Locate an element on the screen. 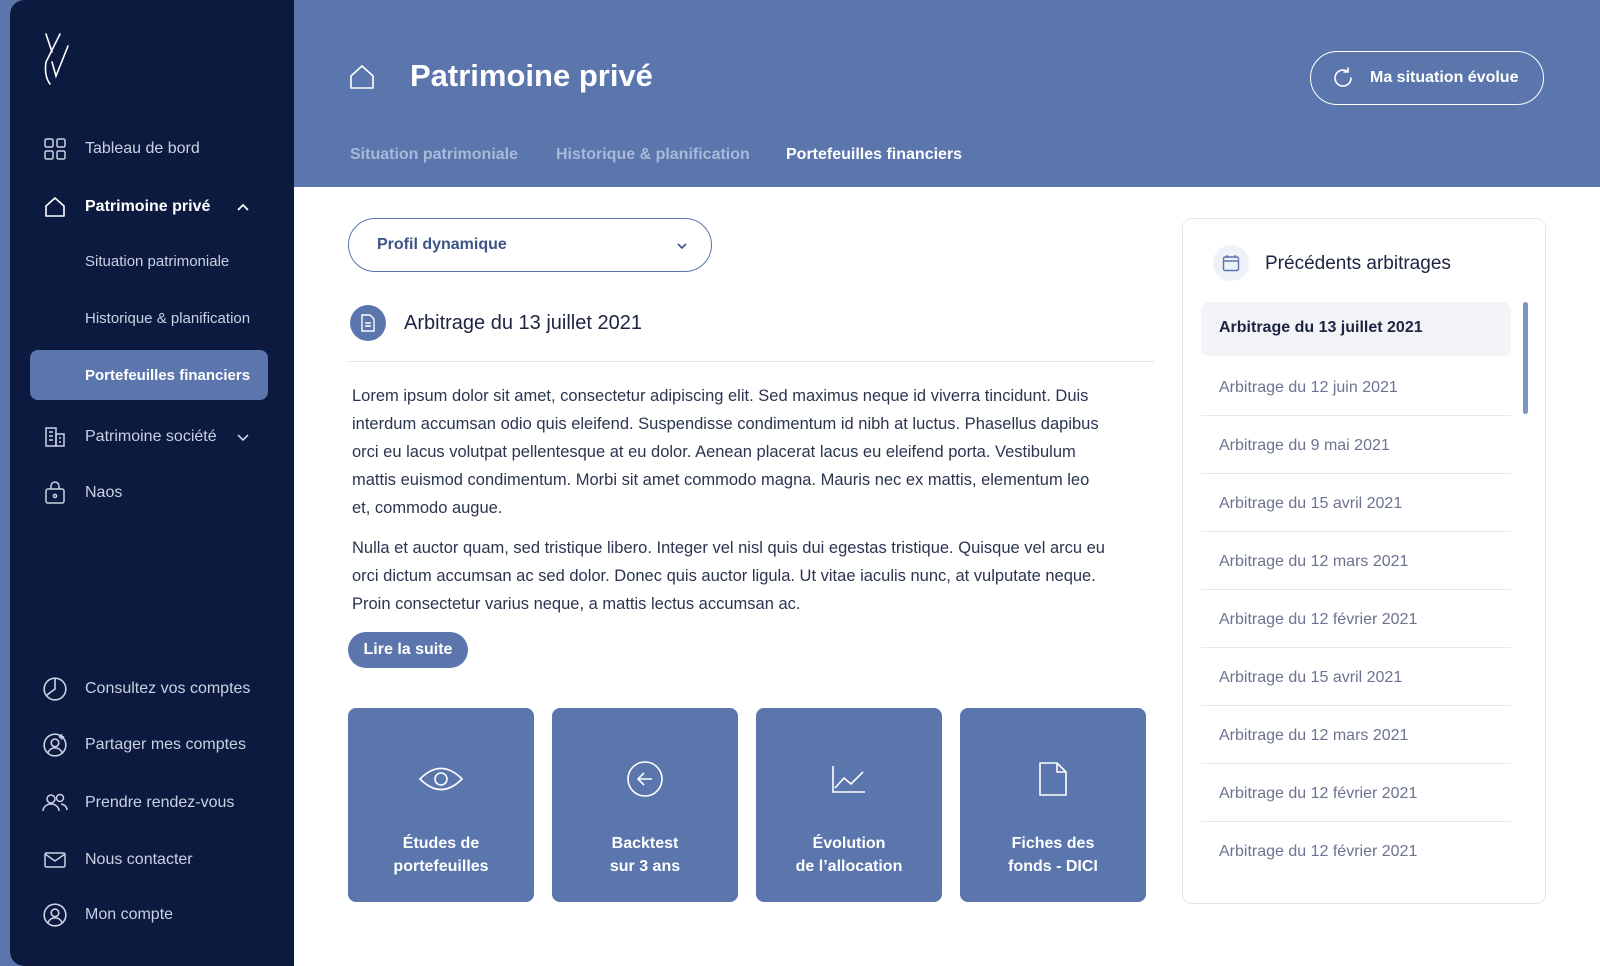 The image size is (1600, 966). card-label: Fiches des fonds - DICI is located at coordinates (1053, 855).